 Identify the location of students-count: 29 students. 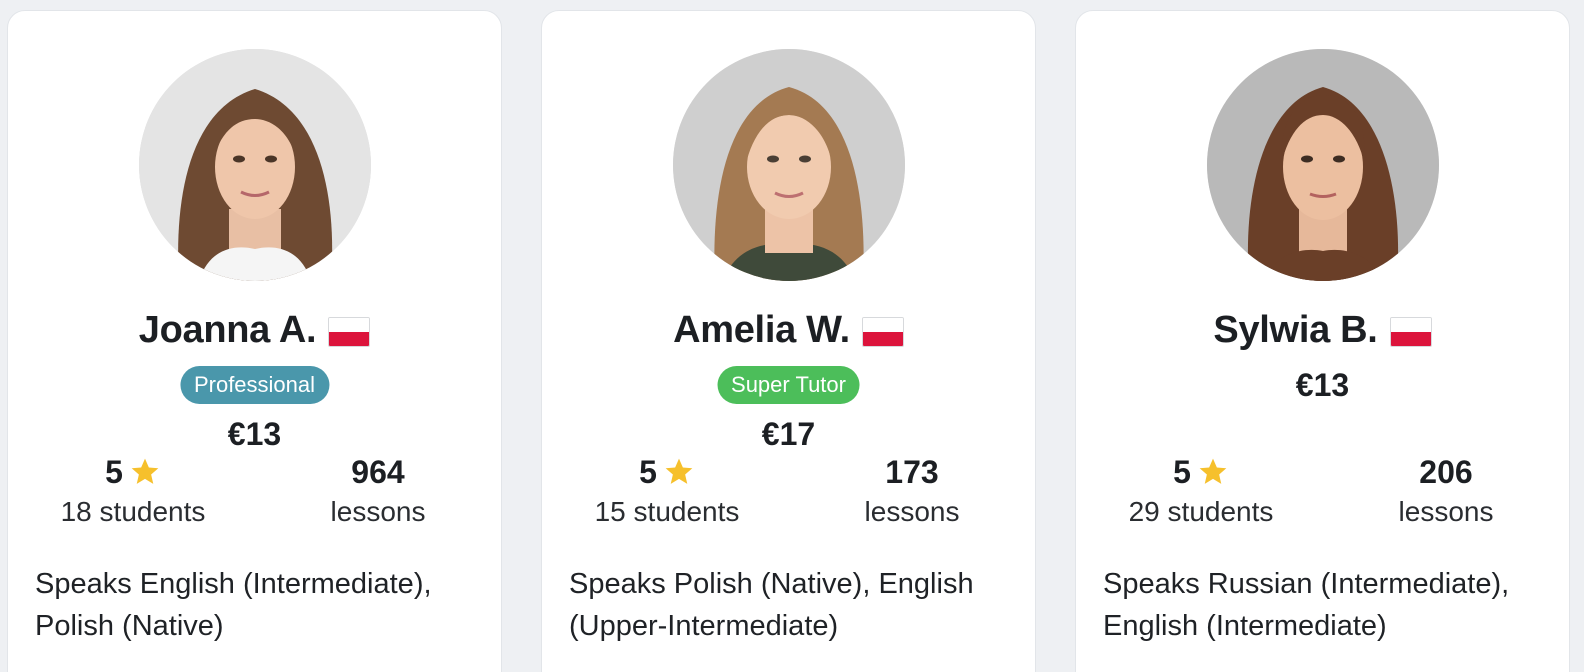
(1201, 511).